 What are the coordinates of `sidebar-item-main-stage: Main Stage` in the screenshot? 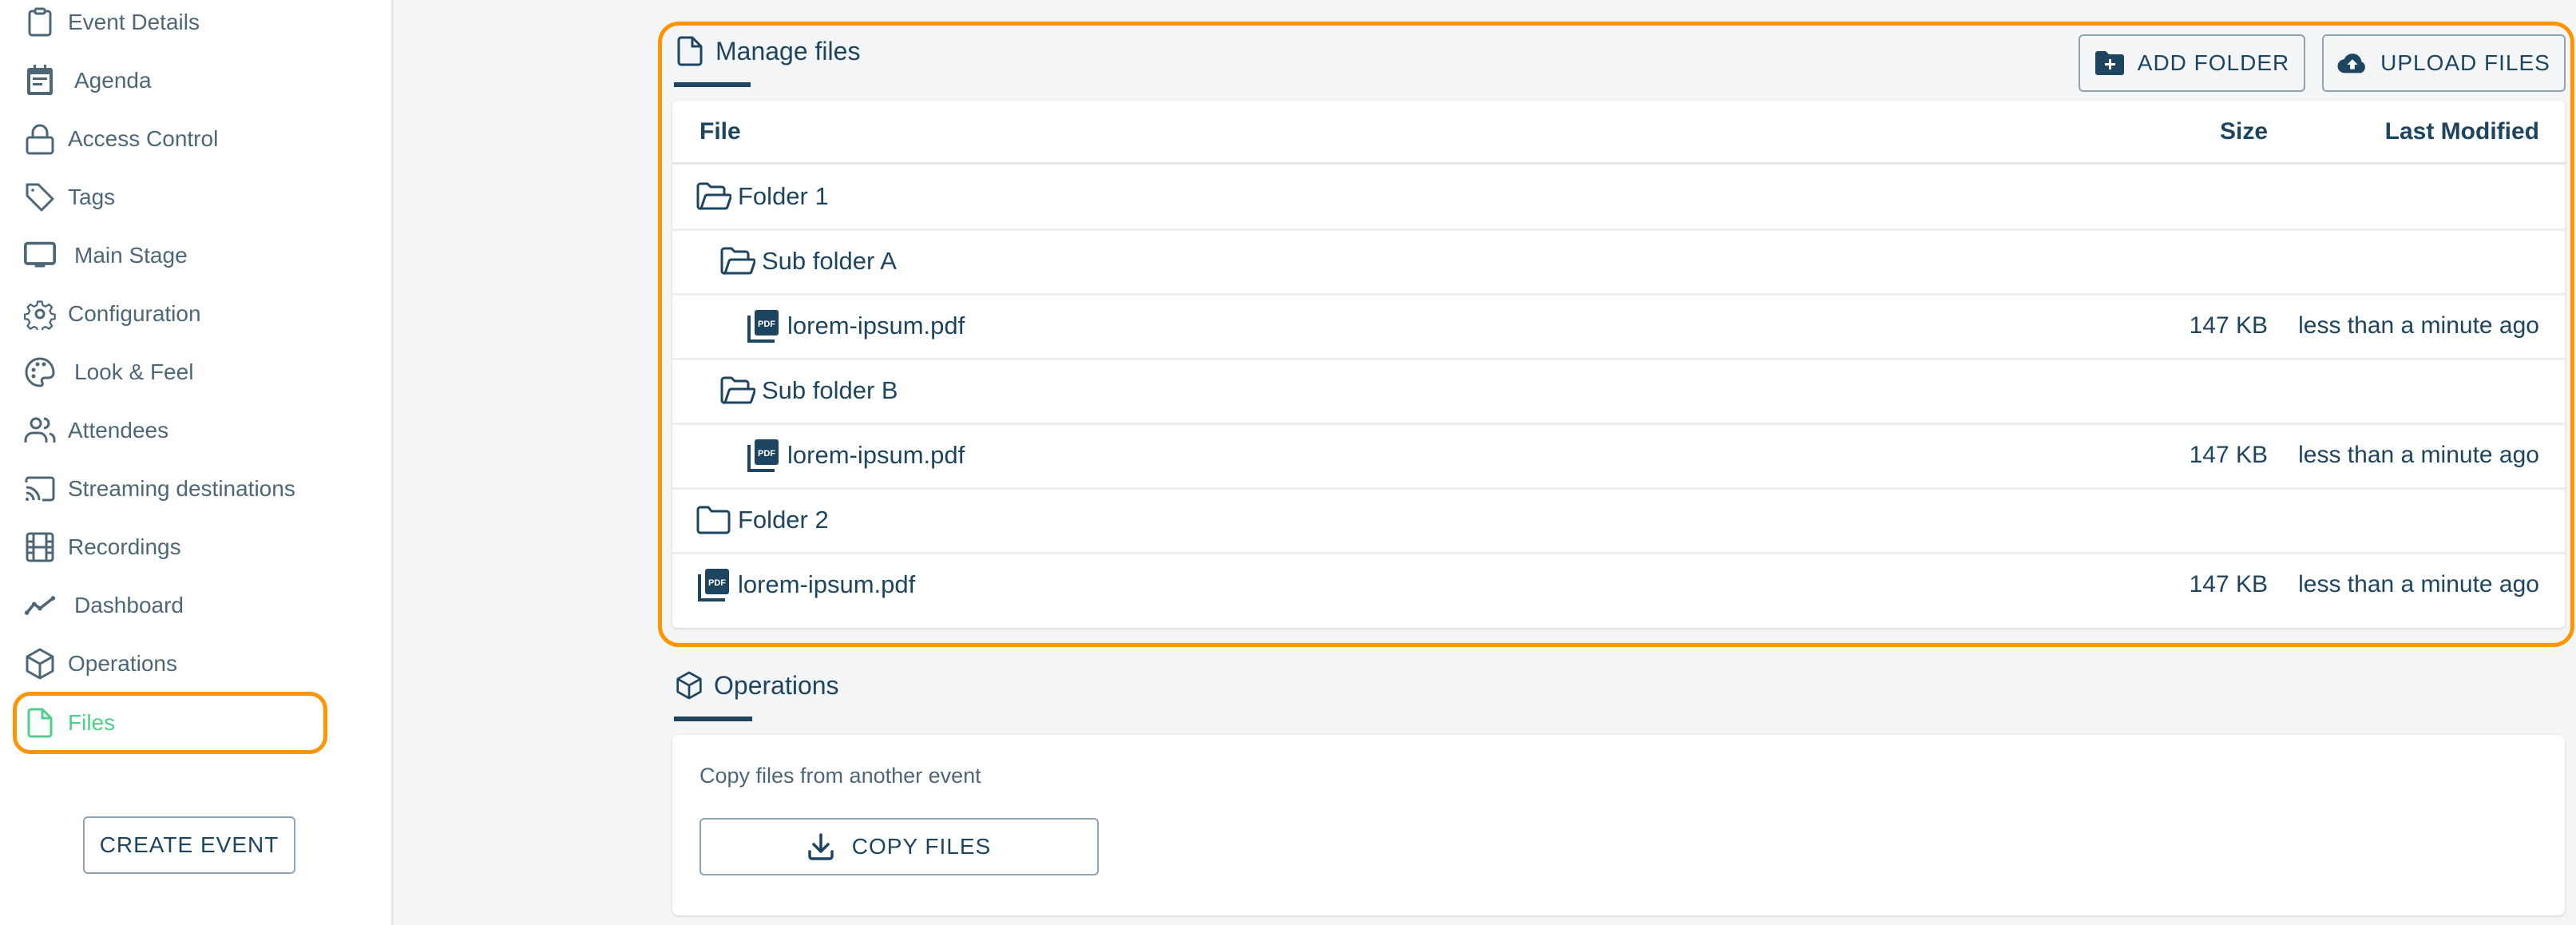 It's located at (170, 256).